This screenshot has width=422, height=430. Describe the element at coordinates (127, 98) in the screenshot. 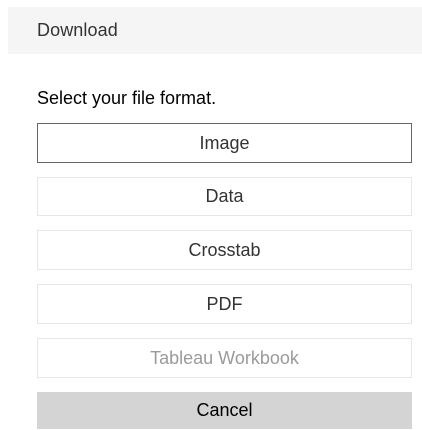

I see `format-prompt: Select your file format.` at that location.